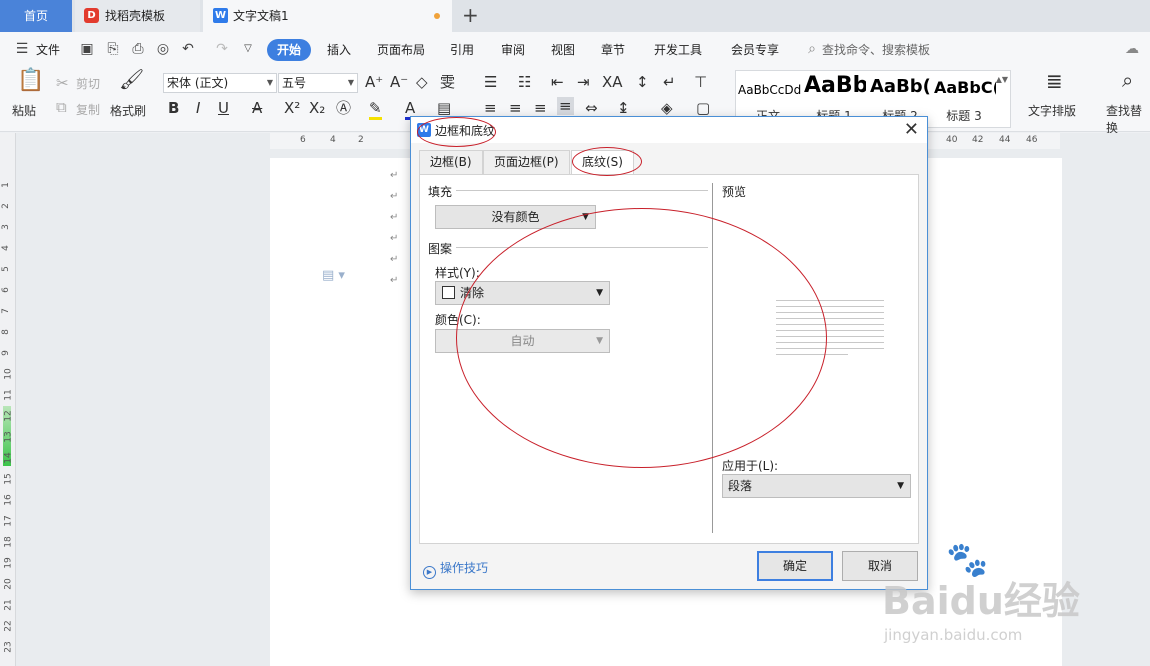 This screenshot has height=666, width=1150. I want to click on ruler-number: 22, so click(8, 626).